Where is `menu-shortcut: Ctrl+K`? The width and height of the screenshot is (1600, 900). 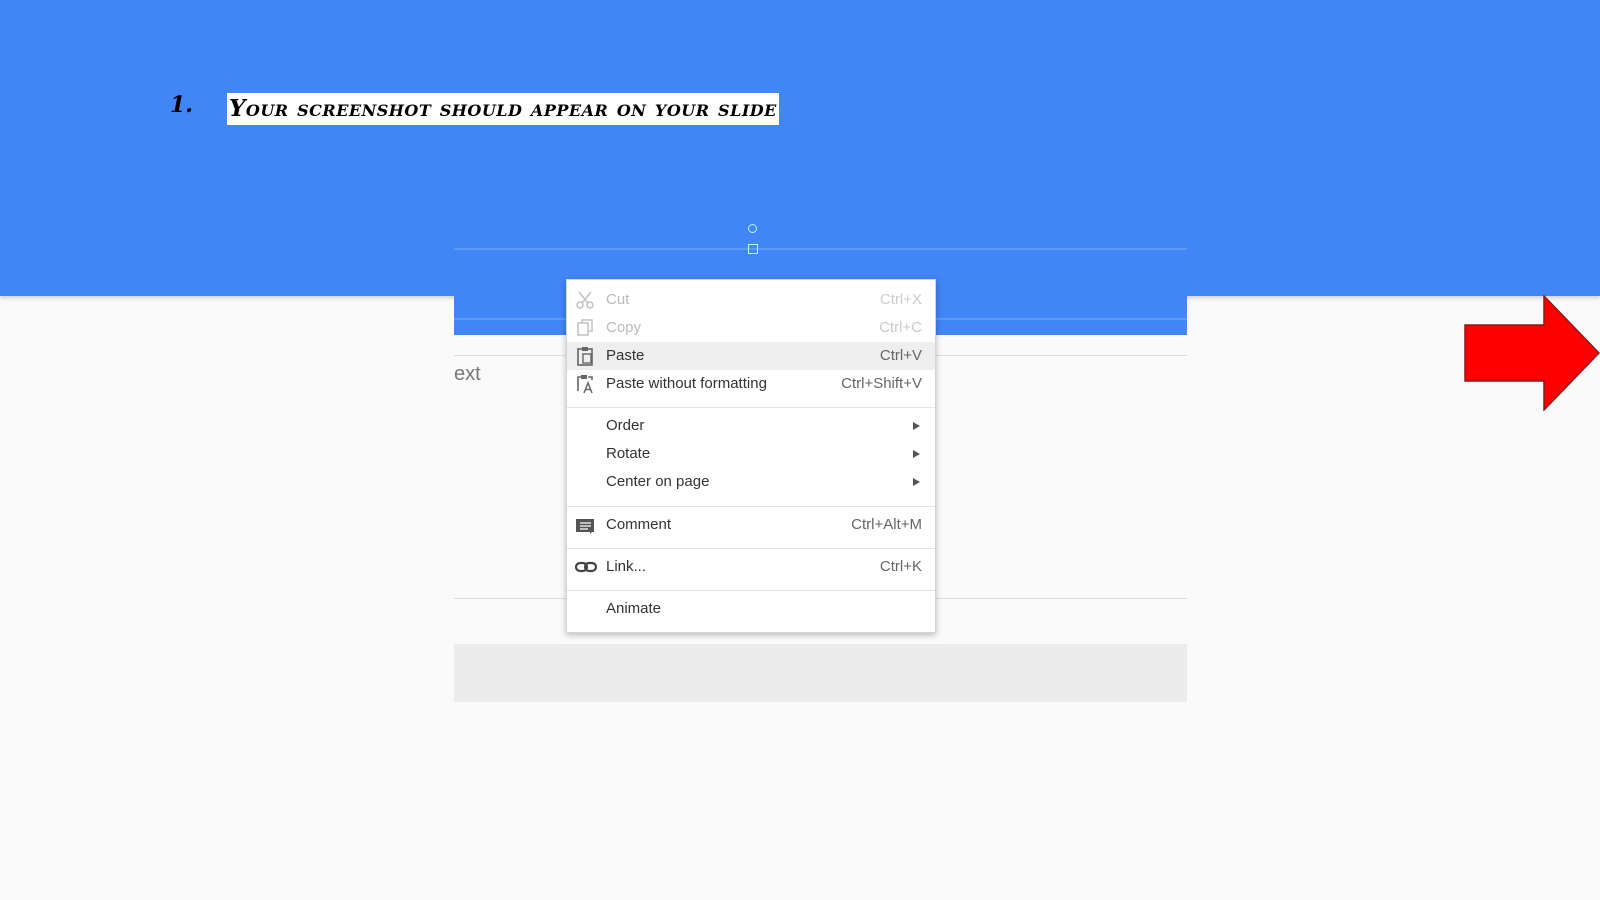 menu-shortcut: Ctrl+K is located at coordinates (900, 566).